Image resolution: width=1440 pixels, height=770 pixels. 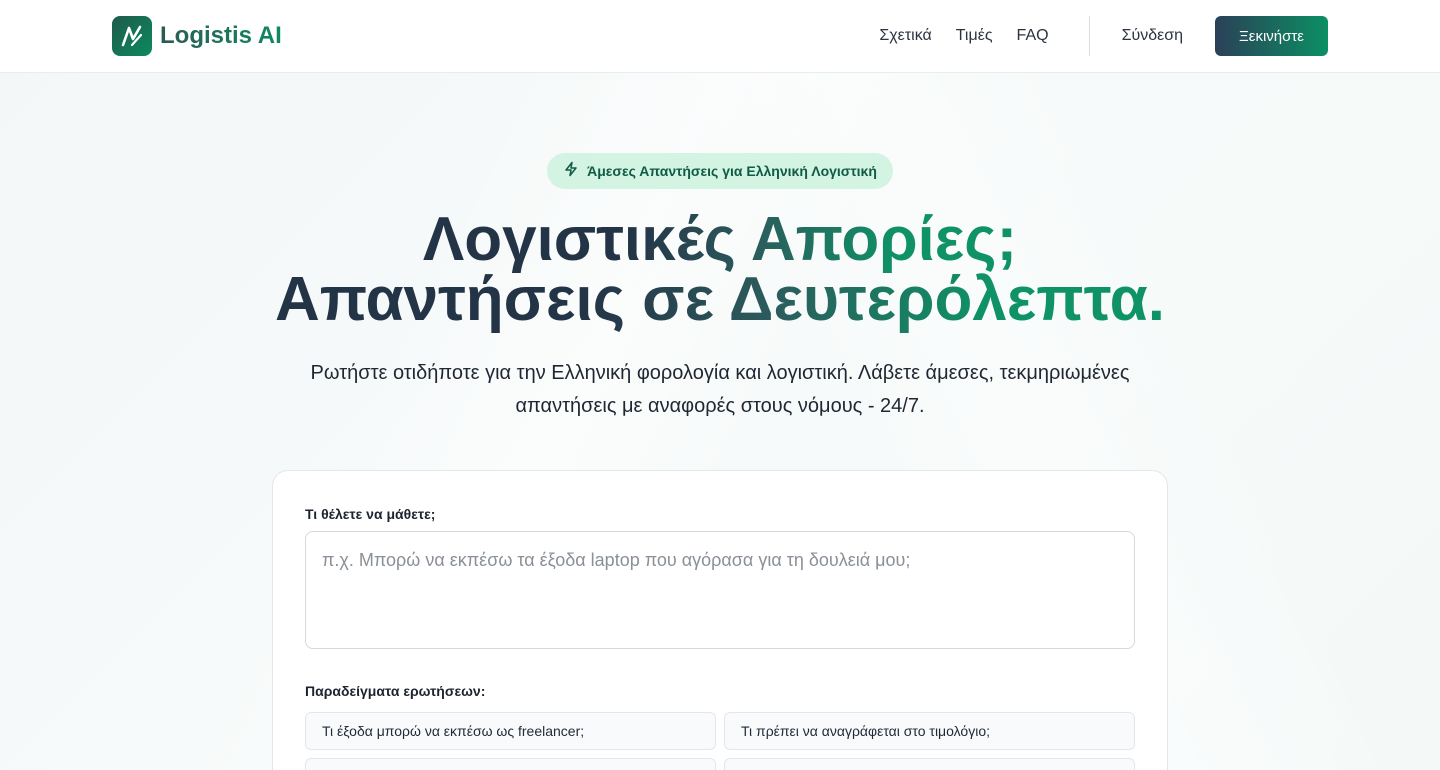 What do you see at coordinates (1089, 36) in the screenshot?
I see `nav-divider` at bounding box center [1089, 36].